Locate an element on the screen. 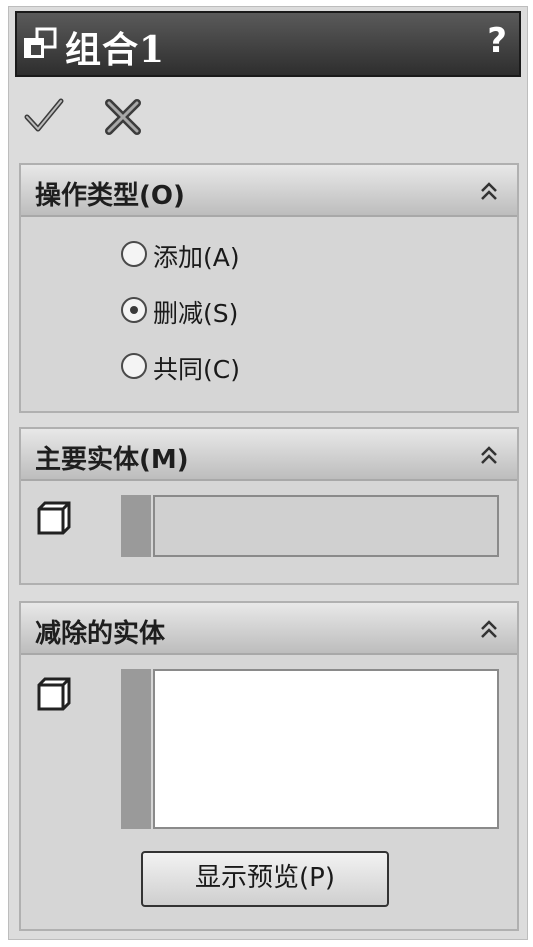  radio-label: 共同(C) is located at coordinates (196, 369).